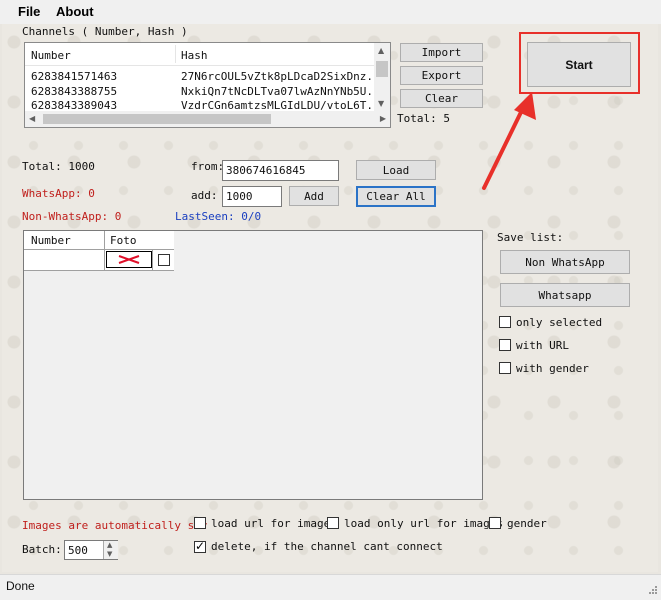  I want to click on scroll-thumb-vertical, so click(382, 69).